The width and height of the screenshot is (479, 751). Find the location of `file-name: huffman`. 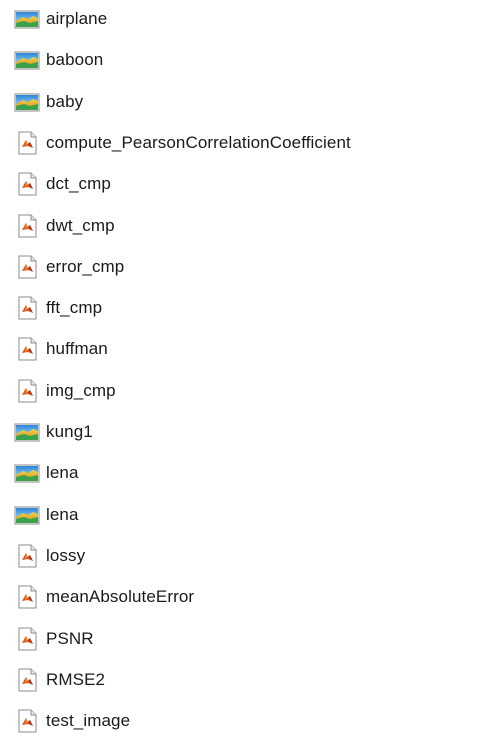

file-name: huffman is located at coordinates (77, 349).